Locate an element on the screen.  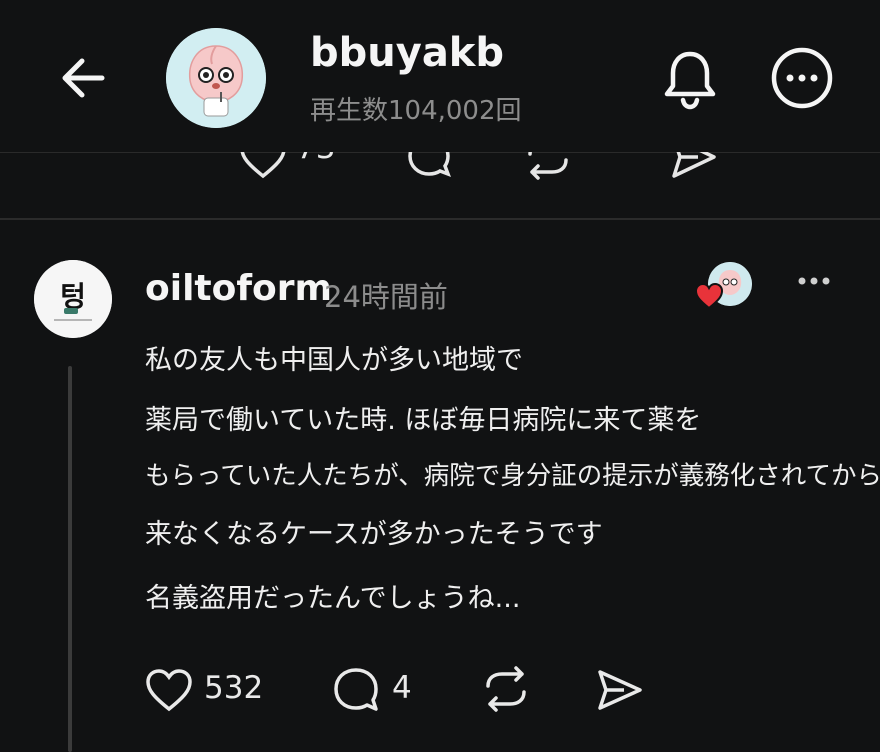
comment-author: oiltoform is located at coordinates (238, 288).